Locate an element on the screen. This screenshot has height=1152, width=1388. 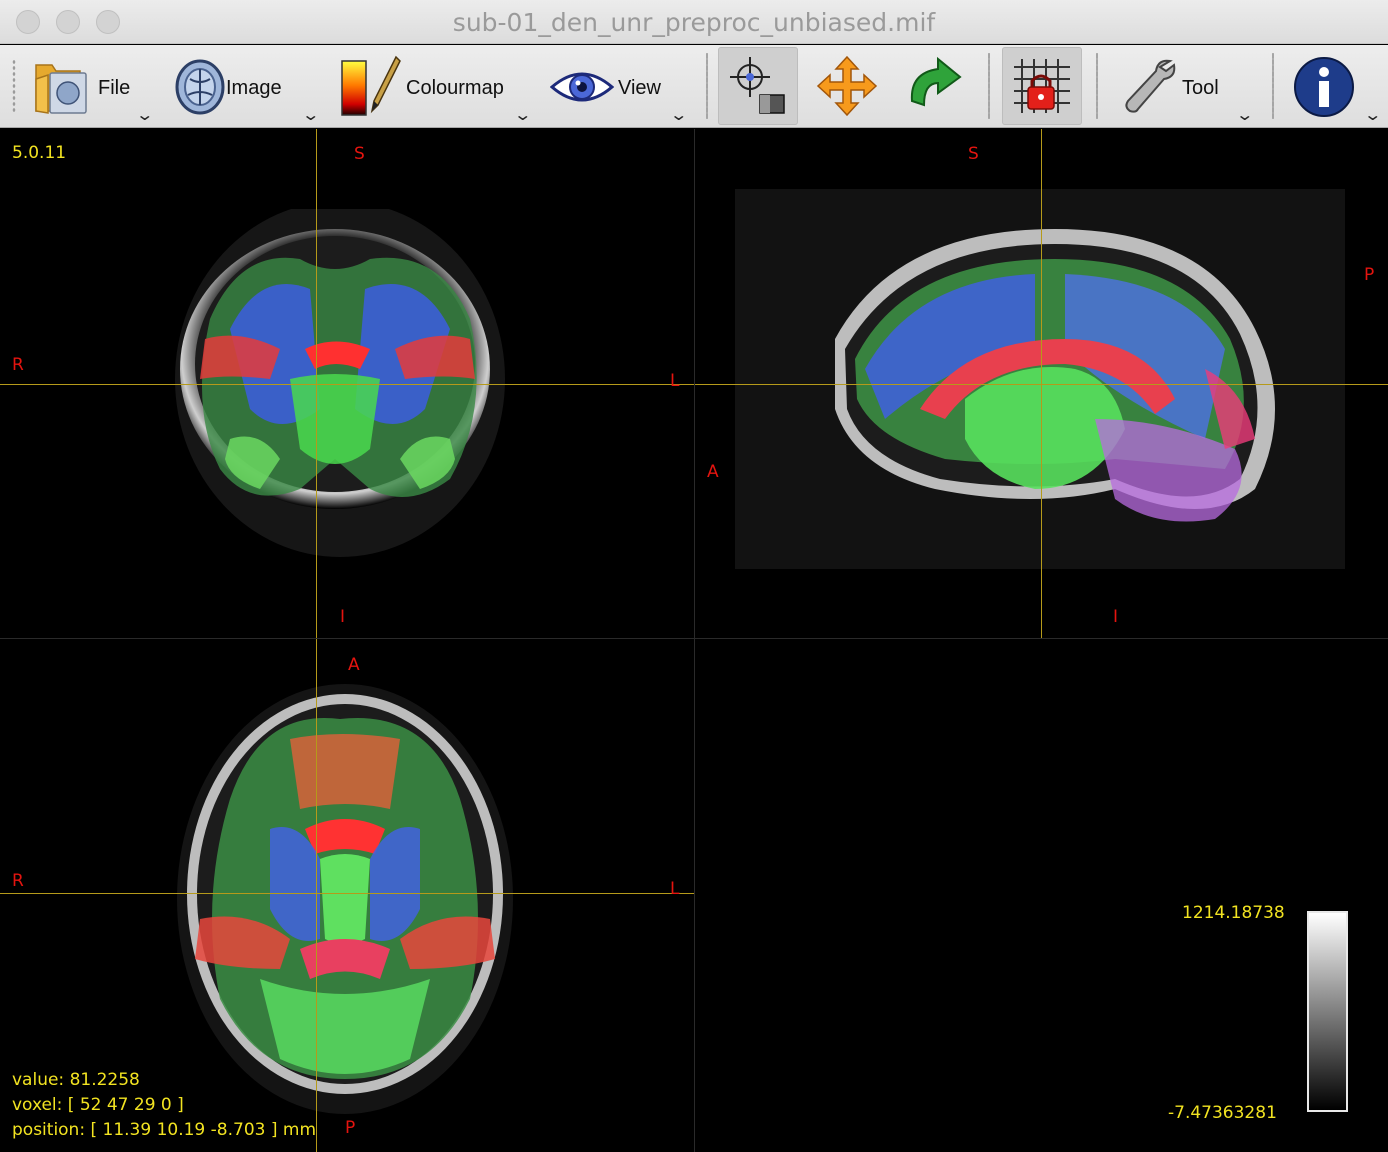
orientation-label-bottom: P is located at coordinates (350, 1128).